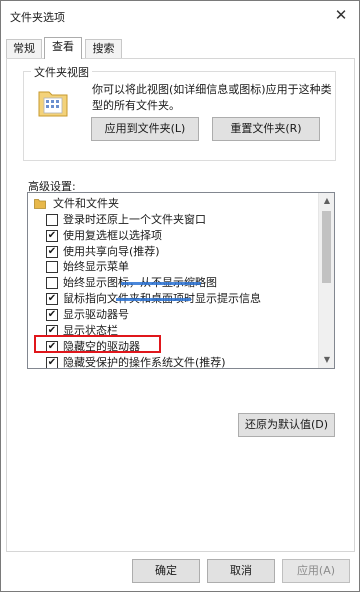 This screenshot has width=360, height=592. What do you see at coordinates (53, 104) in the screenshot?
I see `folder-view-icon` at bounding box center [53, 104].